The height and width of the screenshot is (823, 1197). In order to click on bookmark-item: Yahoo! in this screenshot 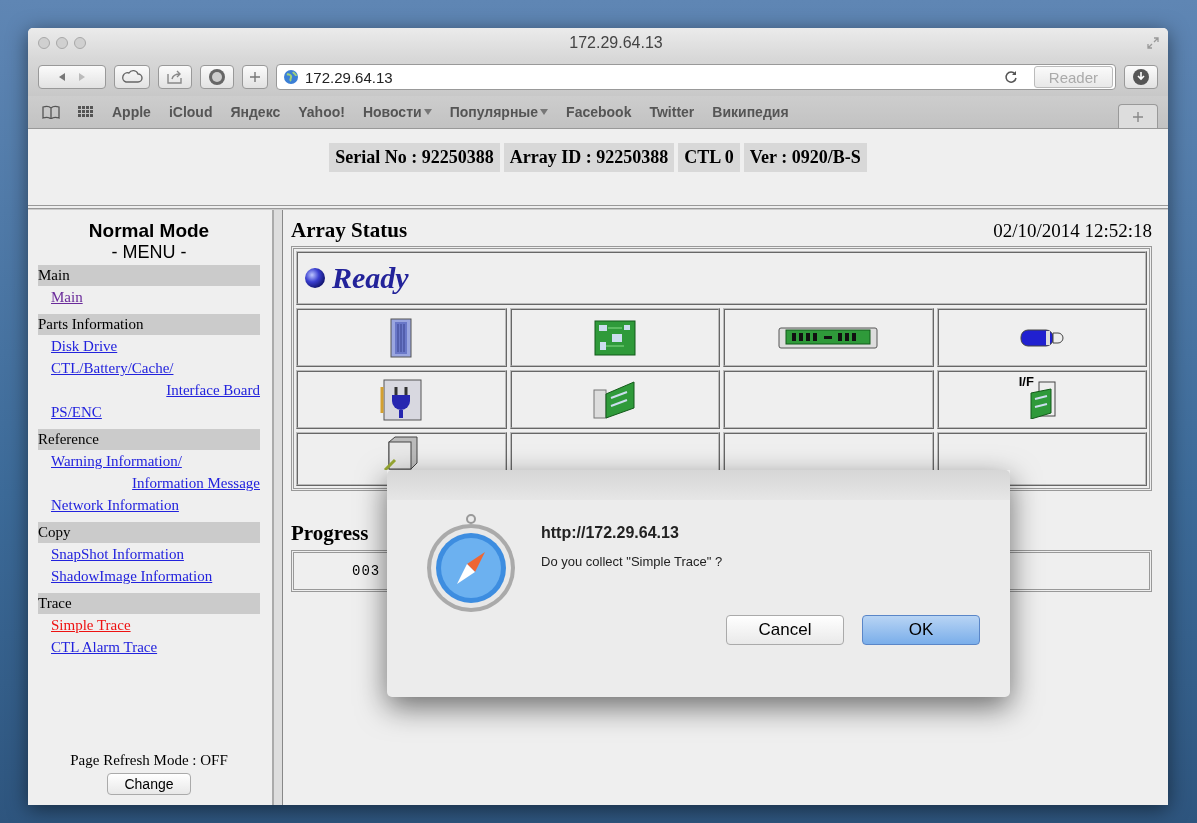, I will do `click(321, 112)`.